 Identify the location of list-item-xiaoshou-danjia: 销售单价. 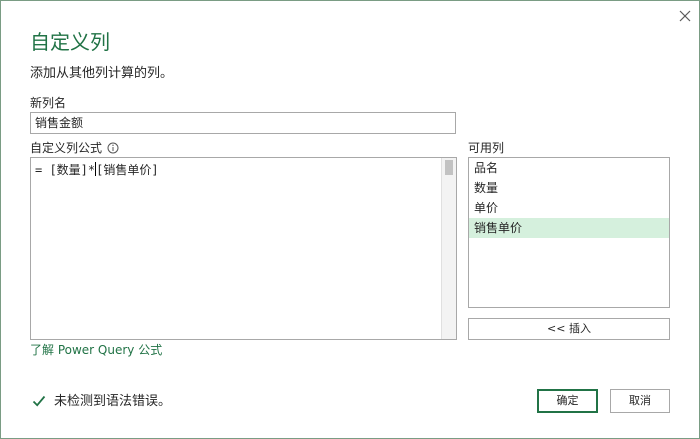
(569, 228).